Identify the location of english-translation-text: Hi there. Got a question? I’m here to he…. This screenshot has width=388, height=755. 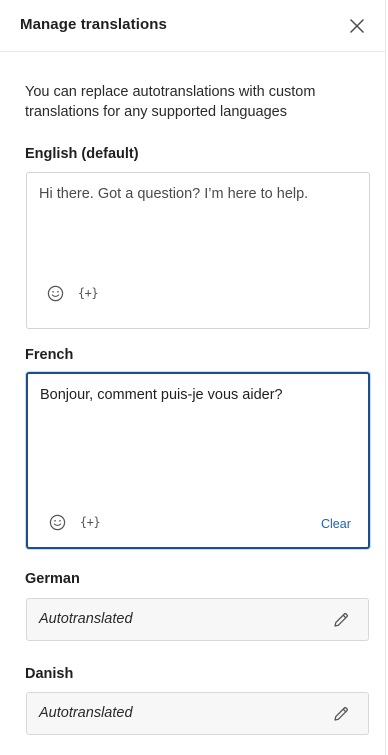
(174, 194).